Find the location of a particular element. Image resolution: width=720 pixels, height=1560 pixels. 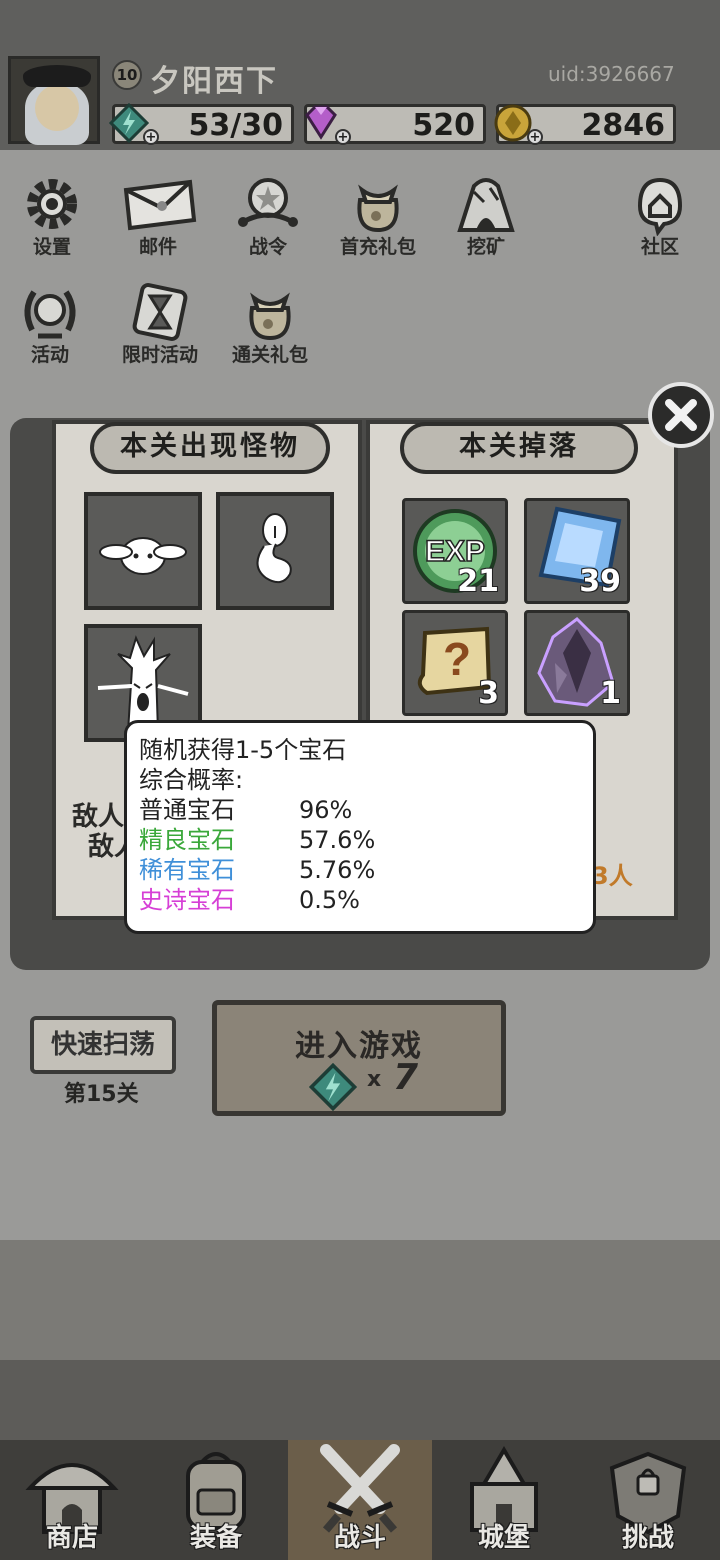

level-badge: 10 is located at coordinates (127, 75).